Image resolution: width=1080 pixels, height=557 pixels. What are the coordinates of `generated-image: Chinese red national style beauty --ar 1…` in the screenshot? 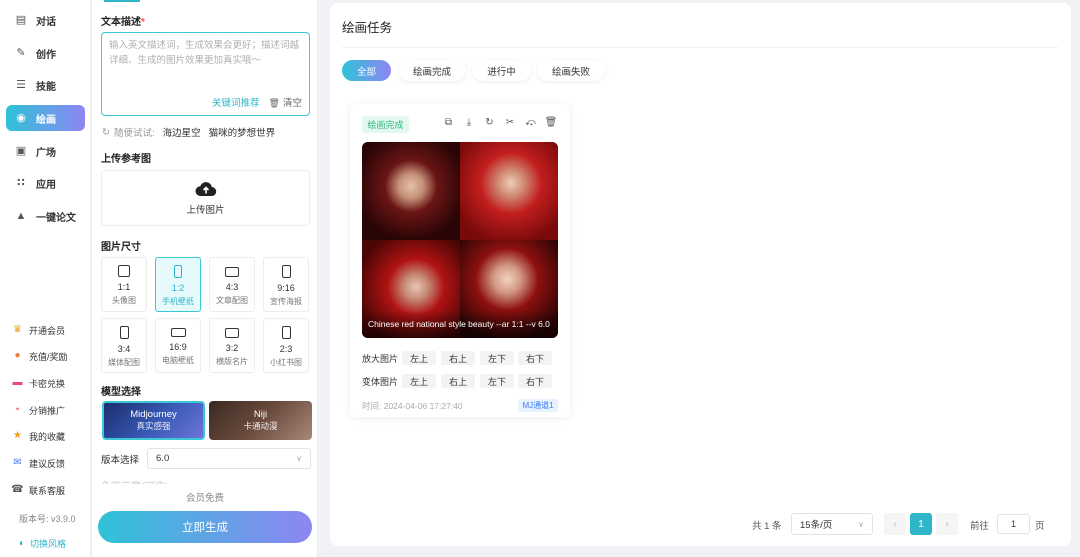 It's located at (460, 240).